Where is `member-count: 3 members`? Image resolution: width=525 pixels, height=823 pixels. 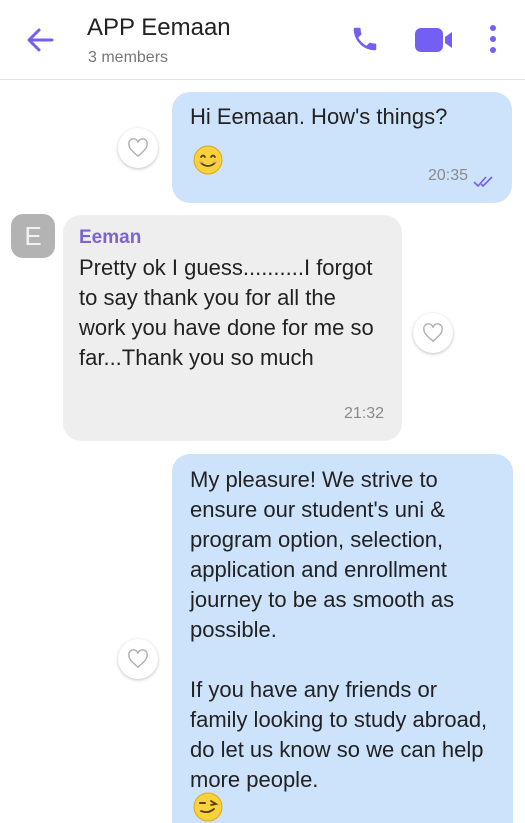 member-count: 3 members is located at coordinates (128, 57).